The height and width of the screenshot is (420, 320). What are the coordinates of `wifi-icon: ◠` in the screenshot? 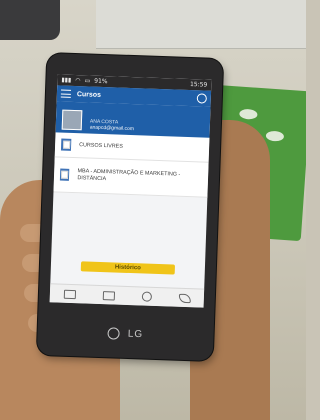 It's located at (78, 81).